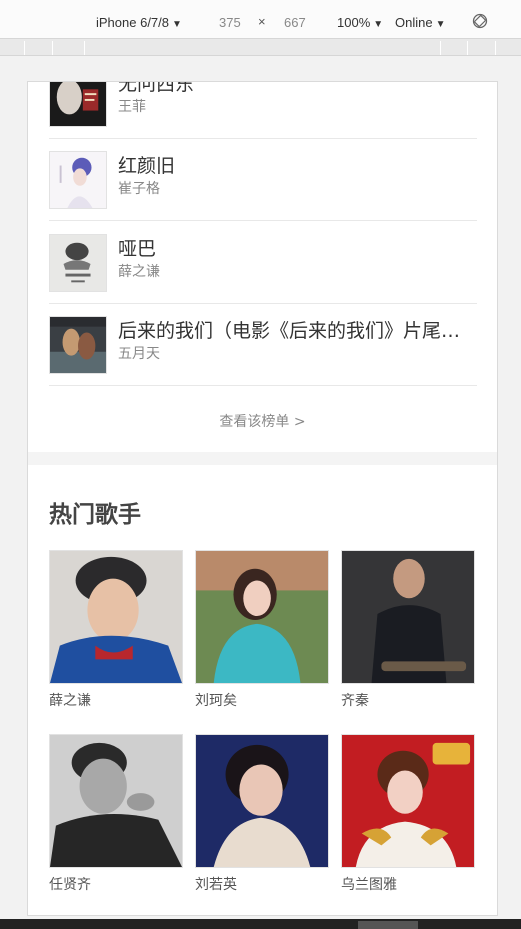  I want to click on scrollbar-thumb, so click(388, 925).